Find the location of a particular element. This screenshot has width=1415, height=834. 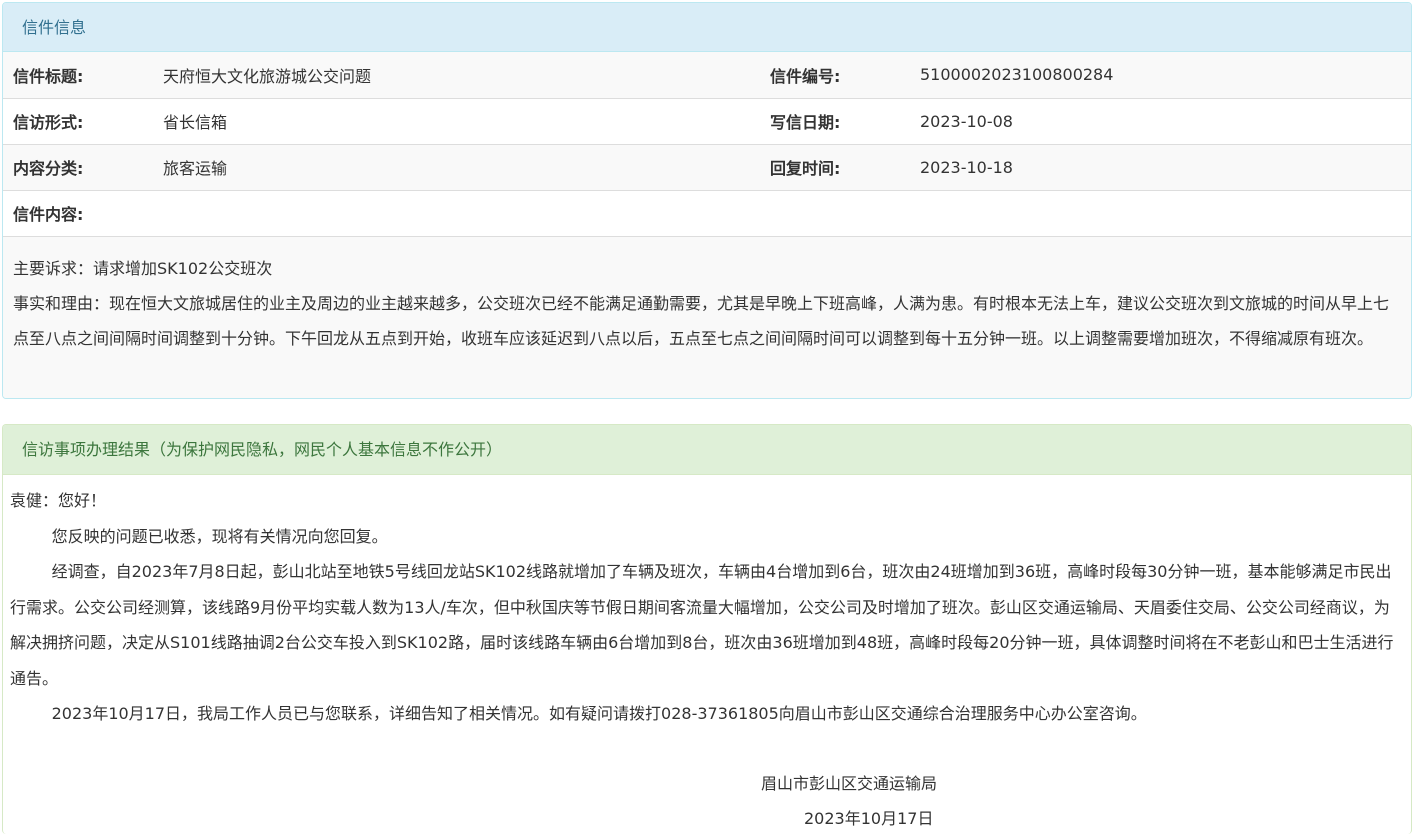

petition-form-label: 信访形式: is located at coordinates (78, 121).